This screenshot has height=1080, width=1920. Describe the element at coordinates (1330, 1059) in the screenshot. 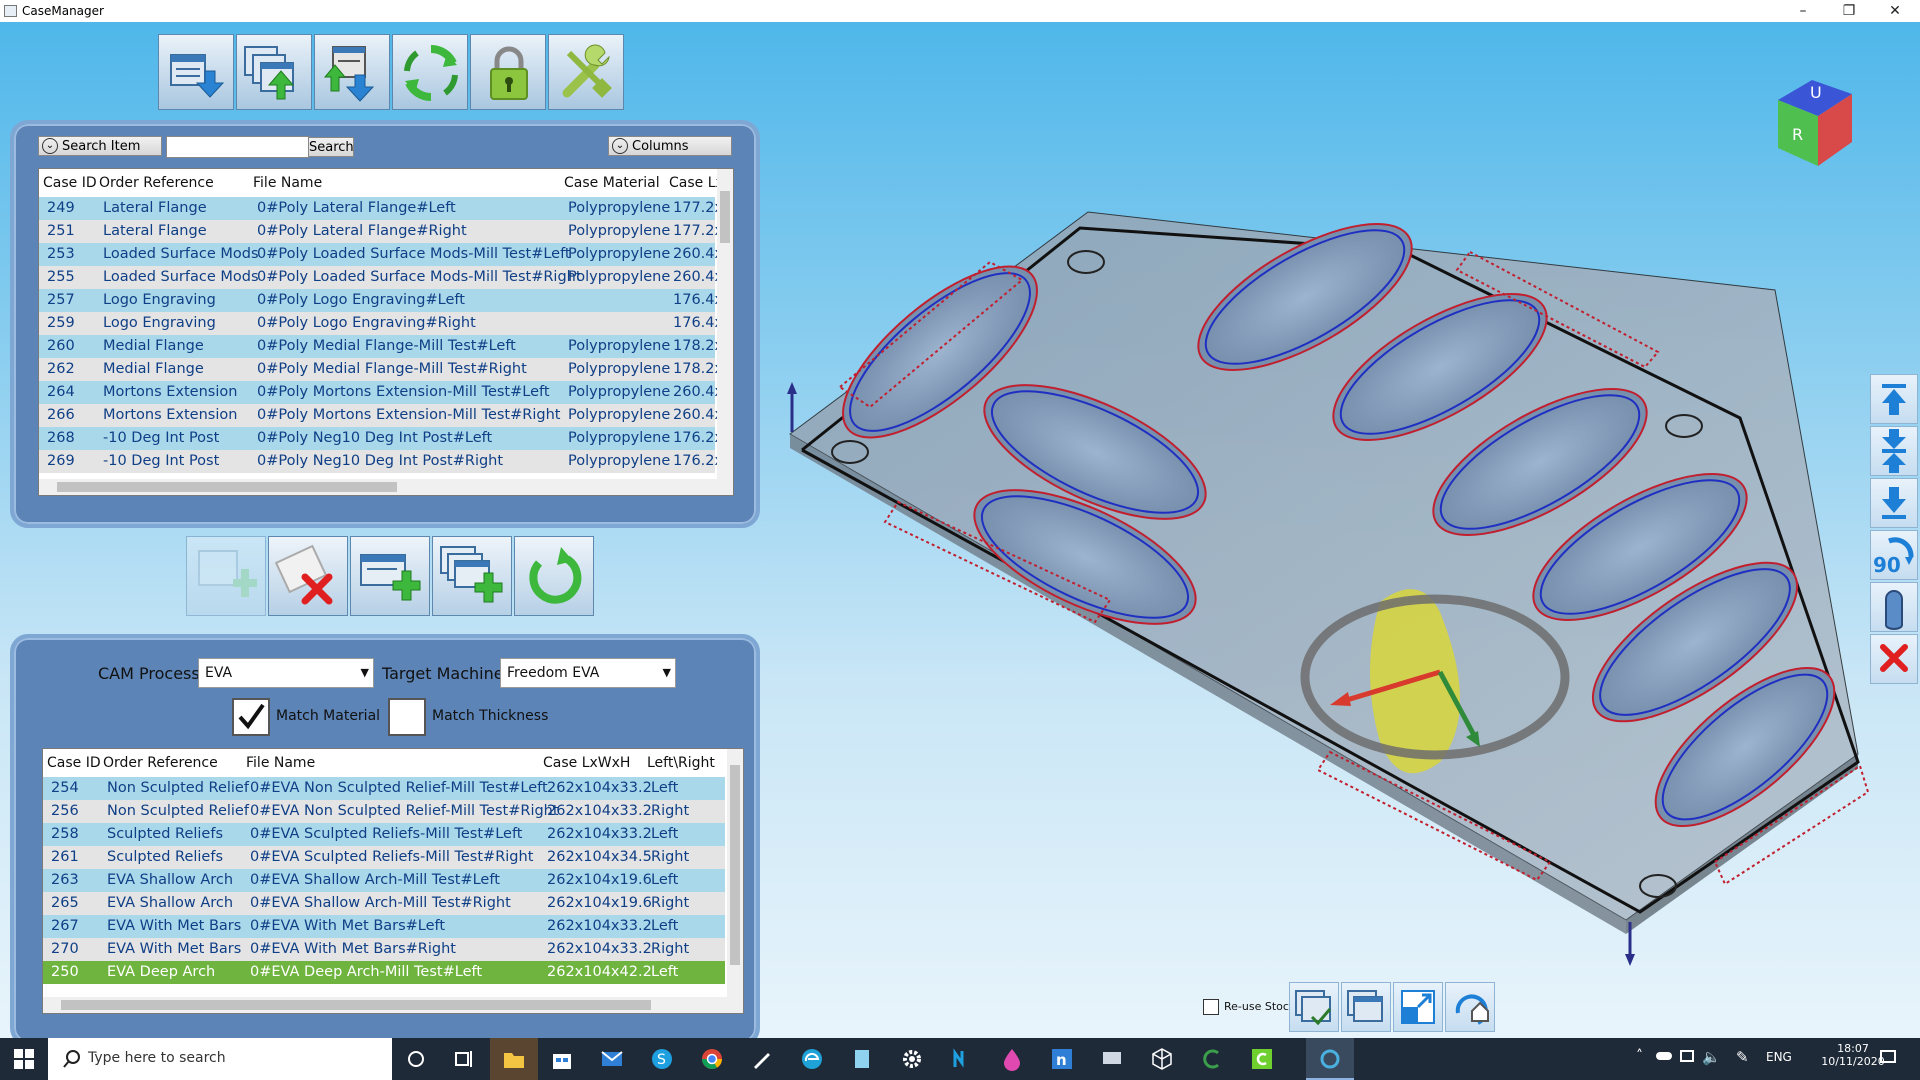

I see `casemanager-taskbar-button` at that location.